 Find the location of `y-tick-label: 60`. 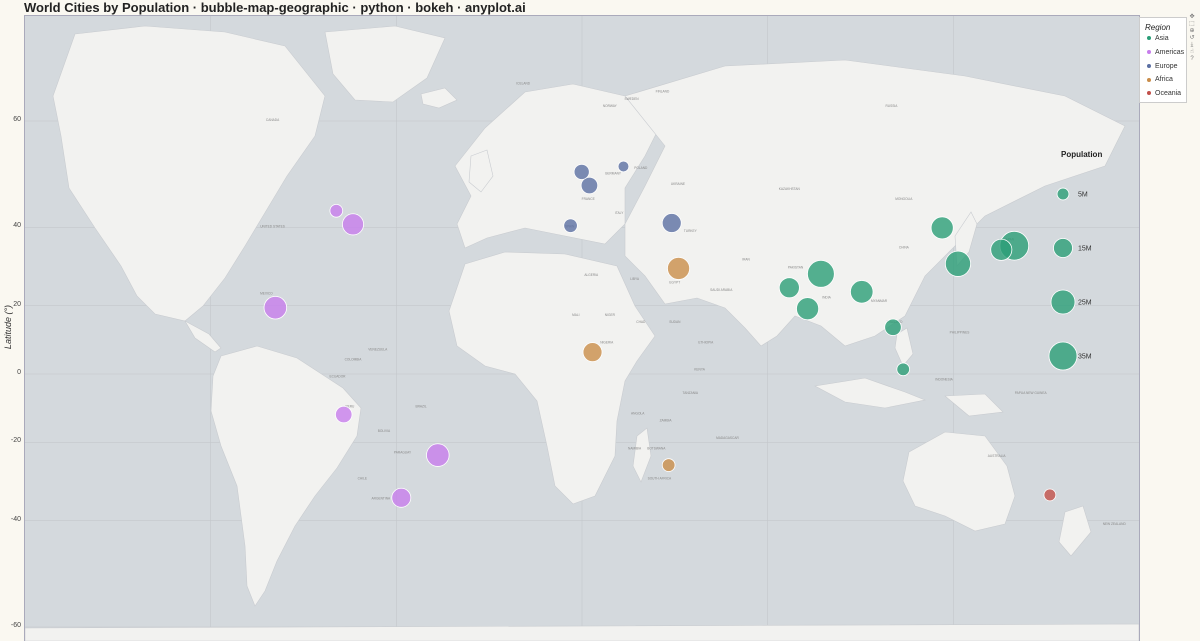

y-tick-label: 60 is located at coordinates (17, 119).